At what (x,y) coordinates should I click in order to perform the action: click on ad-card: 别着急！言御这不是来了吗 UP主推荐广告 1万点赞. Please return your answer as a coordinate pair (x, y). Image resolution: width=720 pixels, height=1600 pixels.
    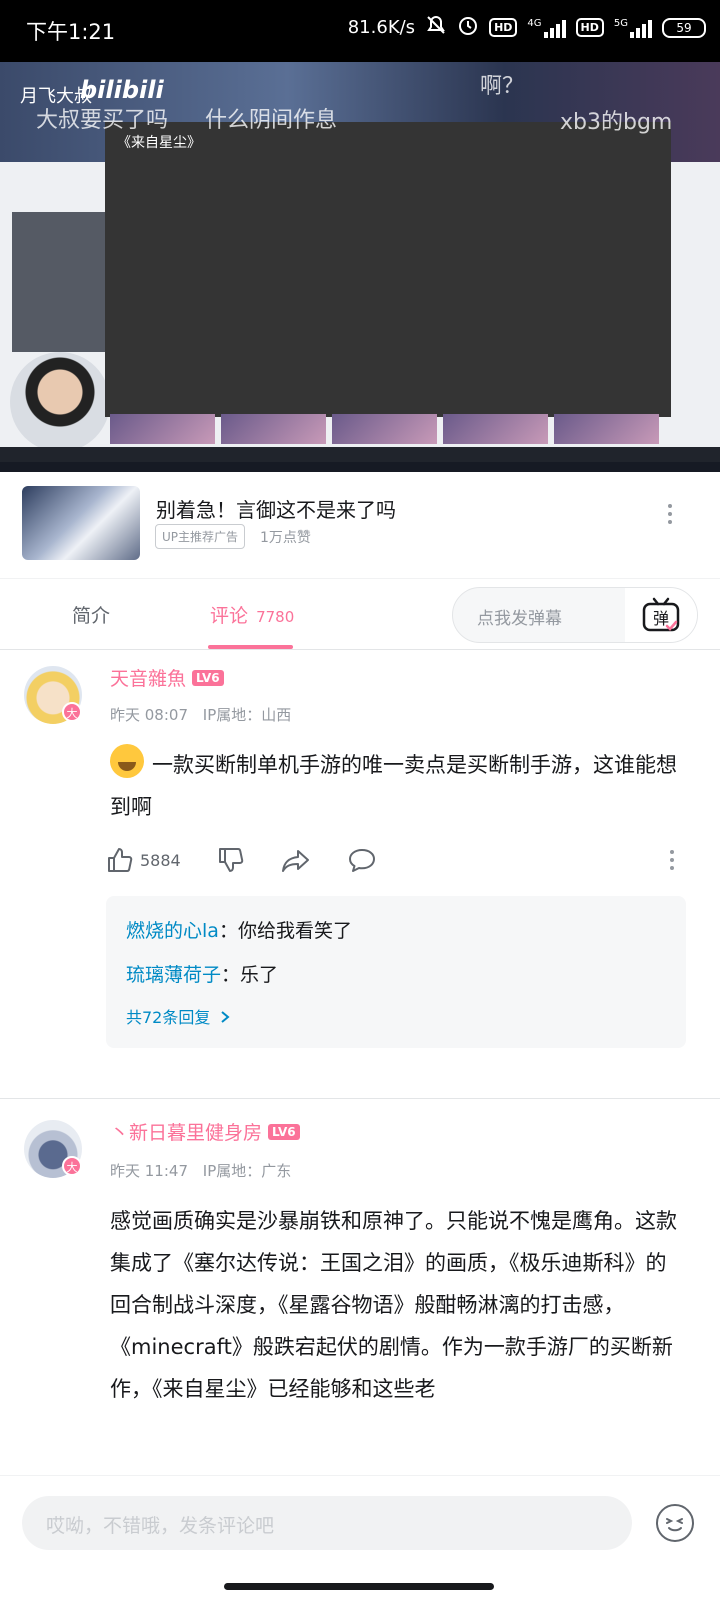
    Looking at the image, I should click on (360, 522).